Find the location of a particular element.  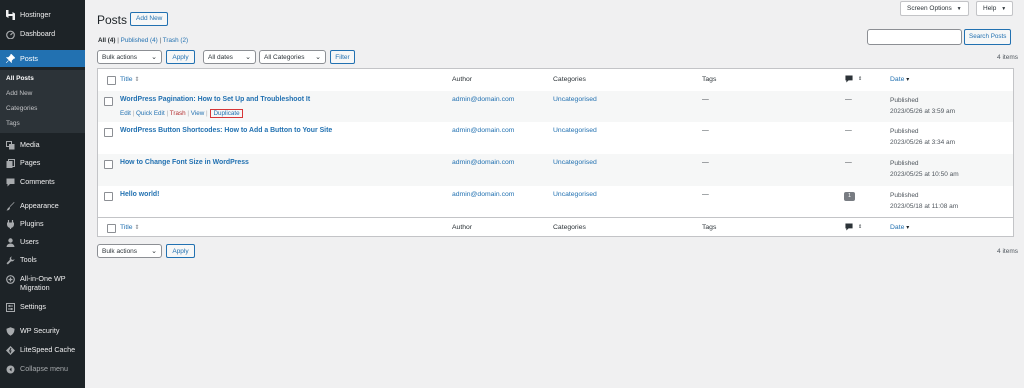

categories-filter-select: All Categories ⌄ is located at coordinates (292, 57).